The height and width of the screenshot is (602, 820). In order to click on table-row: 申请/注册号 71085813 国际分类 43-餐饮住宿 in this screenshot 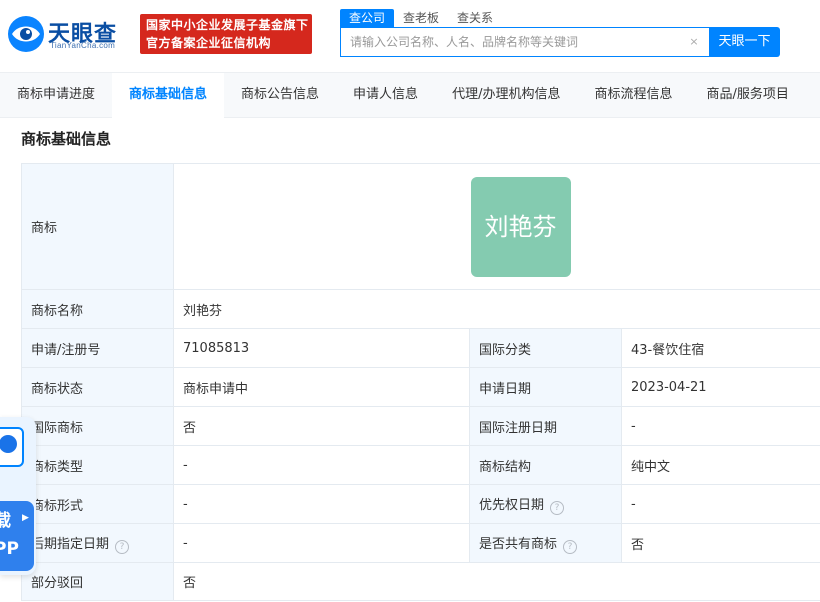, I will do `click(420, 348)`.